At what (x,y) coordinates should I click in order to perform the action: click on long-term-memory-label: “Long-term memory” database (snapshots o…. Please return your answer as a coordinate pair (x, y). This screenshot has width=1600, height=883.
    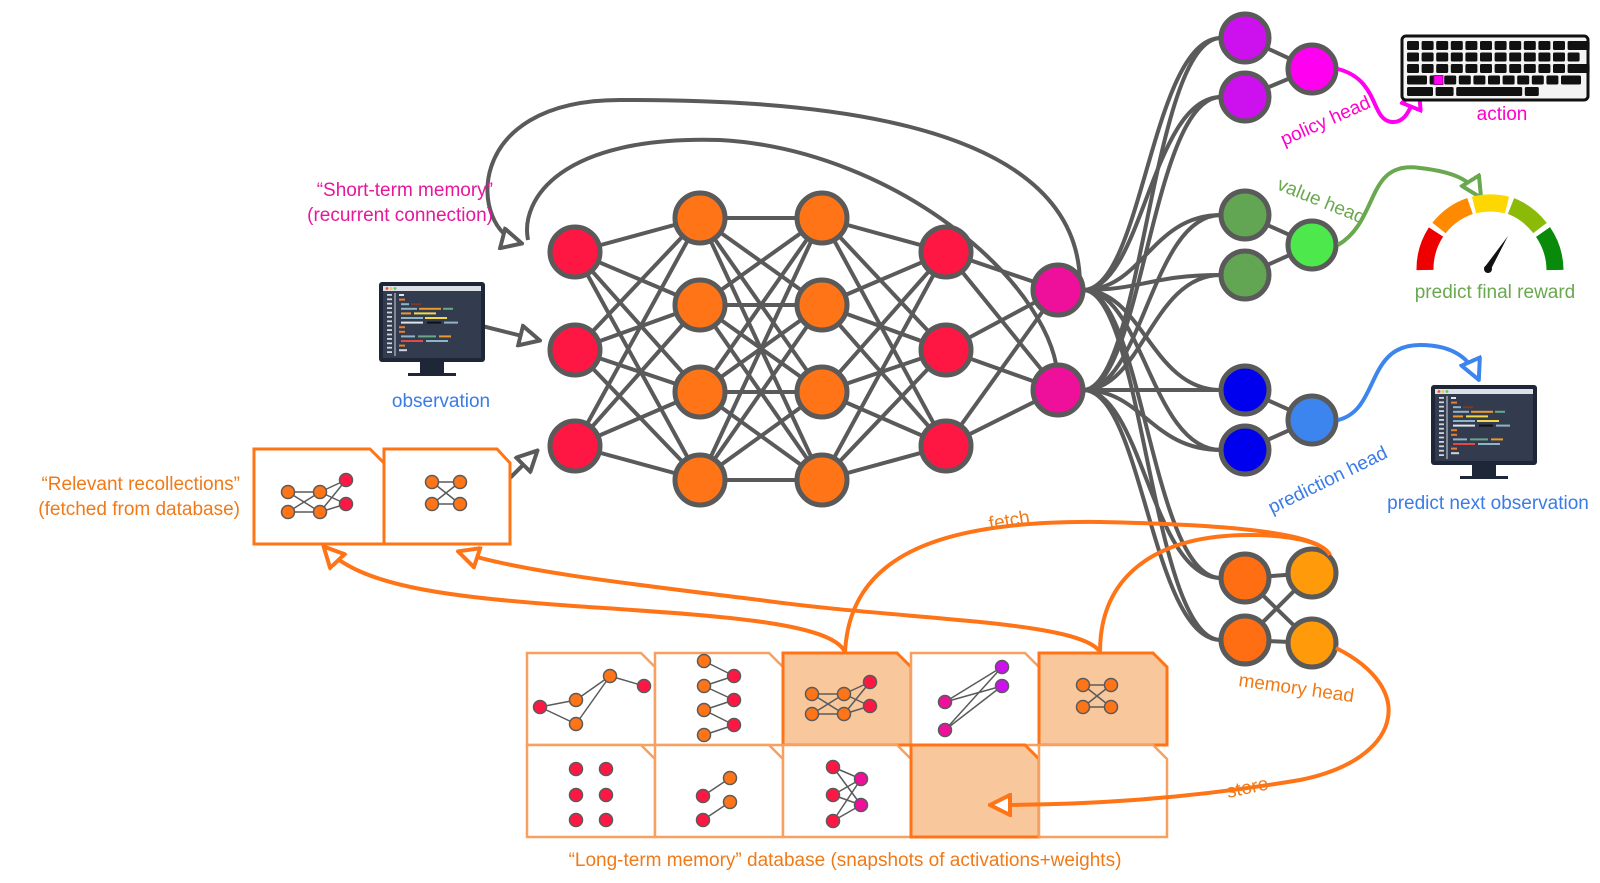
    Looking at the image, I should click on (845, 860).